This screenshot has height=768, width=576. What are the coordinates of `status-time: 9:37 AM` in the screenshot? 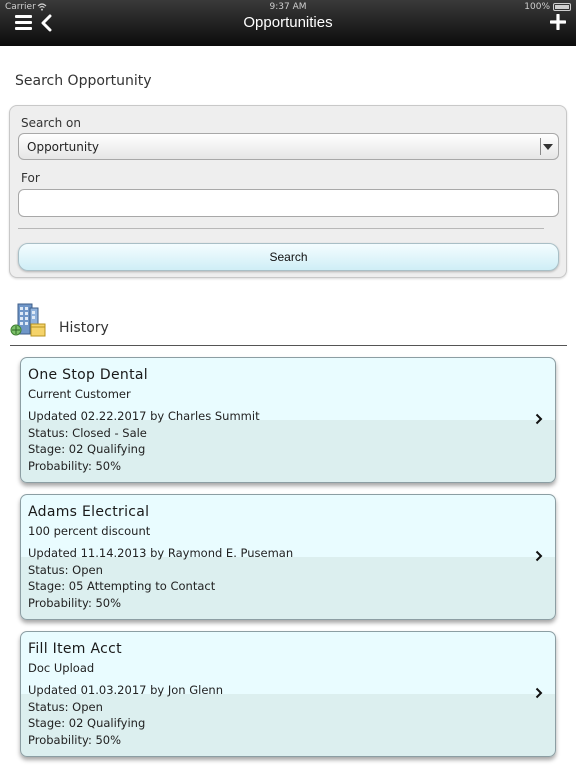 It's located at (288, 7).